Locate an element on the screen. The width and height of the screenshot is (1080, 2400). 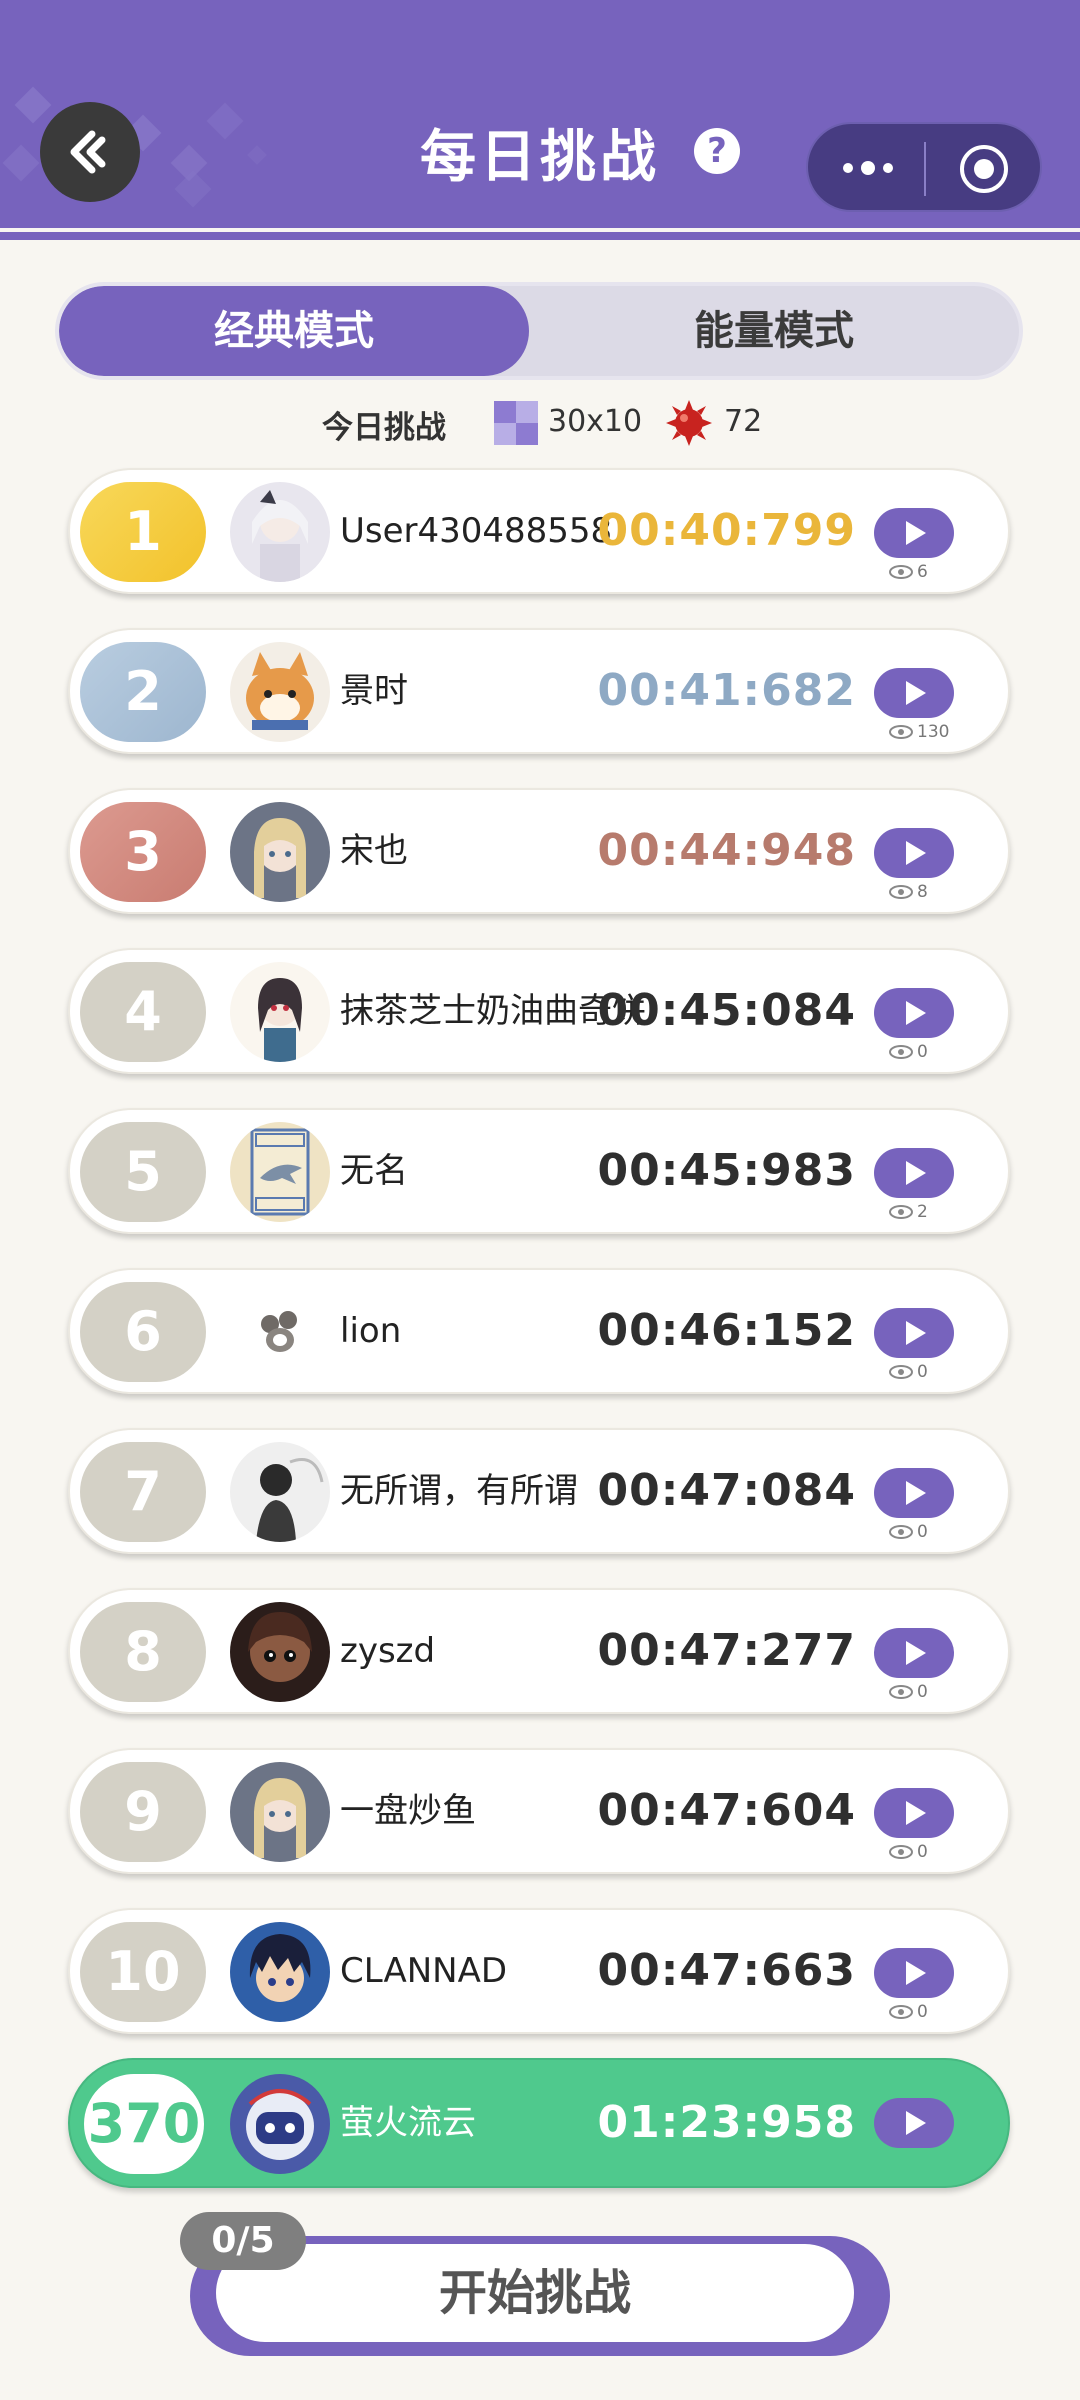
view-count: 6 is located at coordinates (908, 572).